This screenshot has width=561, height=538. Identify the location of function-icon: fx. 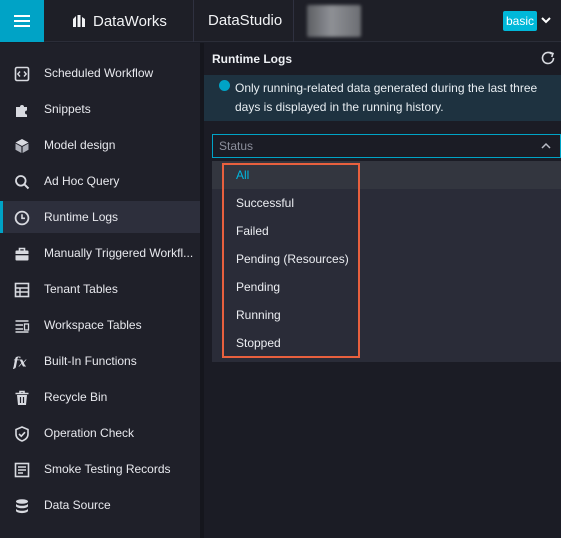
(21, 361).